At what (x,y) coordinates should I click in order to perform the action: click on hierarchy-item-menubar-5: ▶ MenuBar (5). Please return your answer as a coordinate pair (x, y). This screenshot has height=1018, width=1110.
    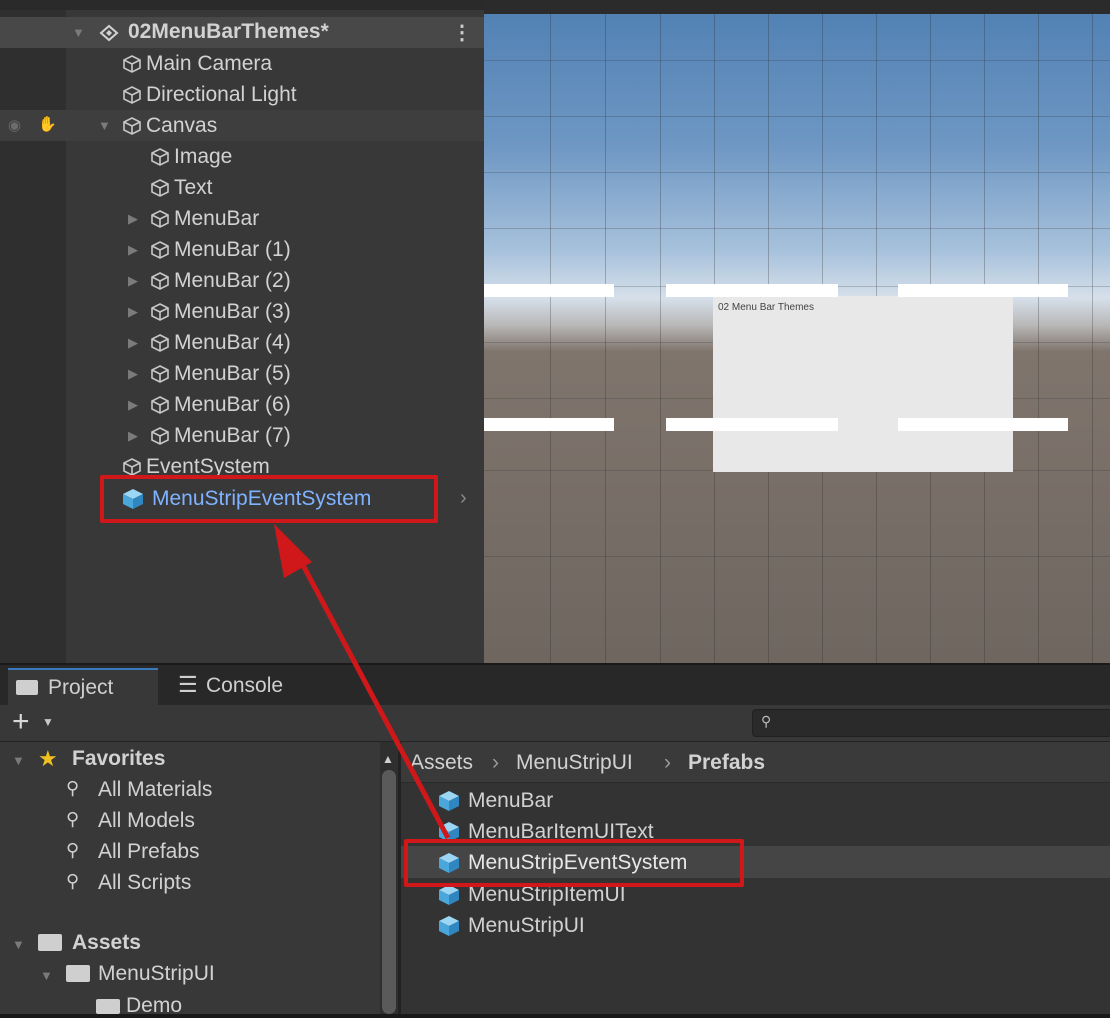
    Looking at the image, I should click on (242, 373).